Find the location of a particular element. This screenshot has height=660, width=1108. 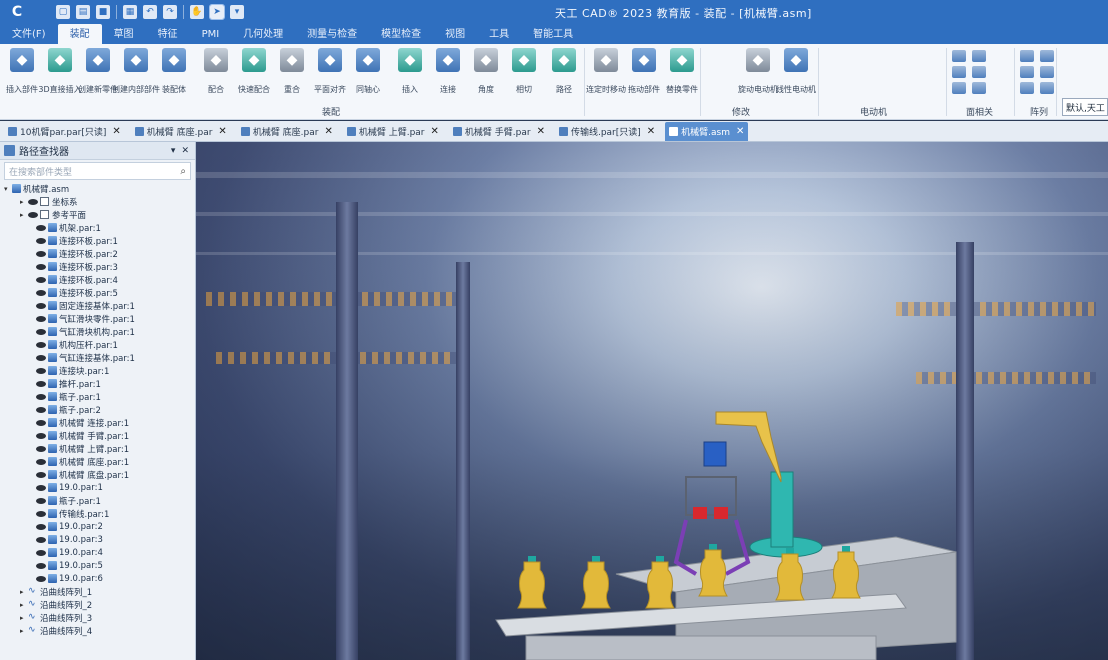

tree-item: 机械臂 底座.par:1 is located at coordinates (97, 461).